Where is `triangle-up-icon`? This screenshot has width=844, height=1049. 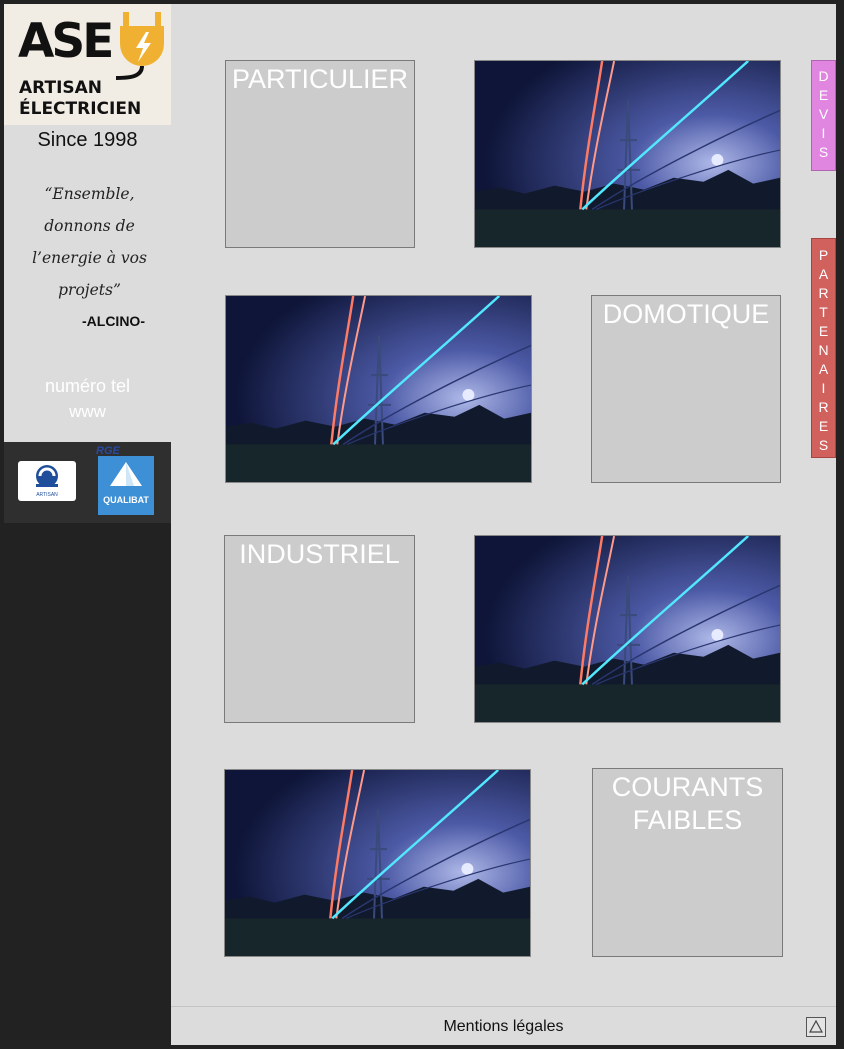 triangle-up-icon is located at coordinates (816, 1026).